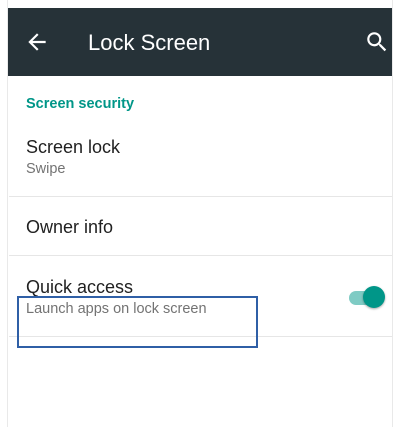 This screenshot has height=427, width=401. Describe the element at coordinates (73, 147) in the screenshot. I see `pref-title: Screen lock` at that location.